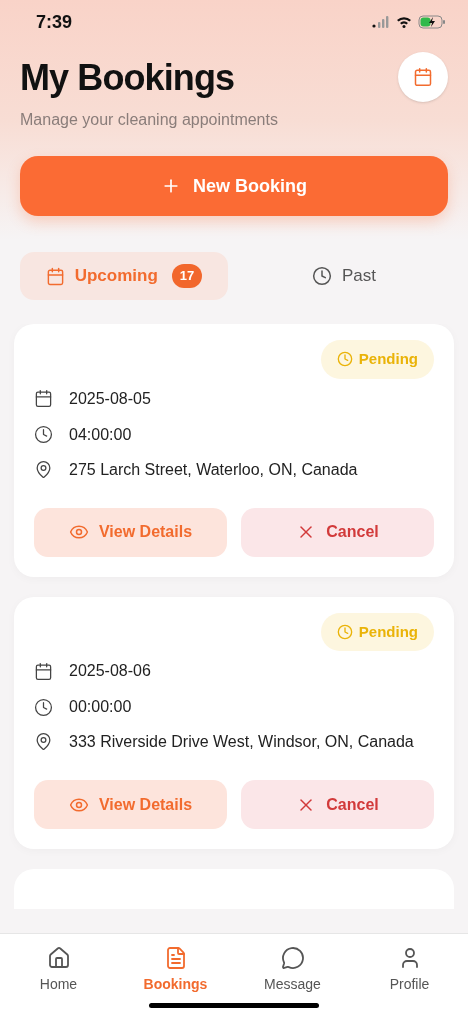 The width and height of the screenshot is (468, 1024). I want to click on booking-date: 2025-08-05, so click(110, 398).